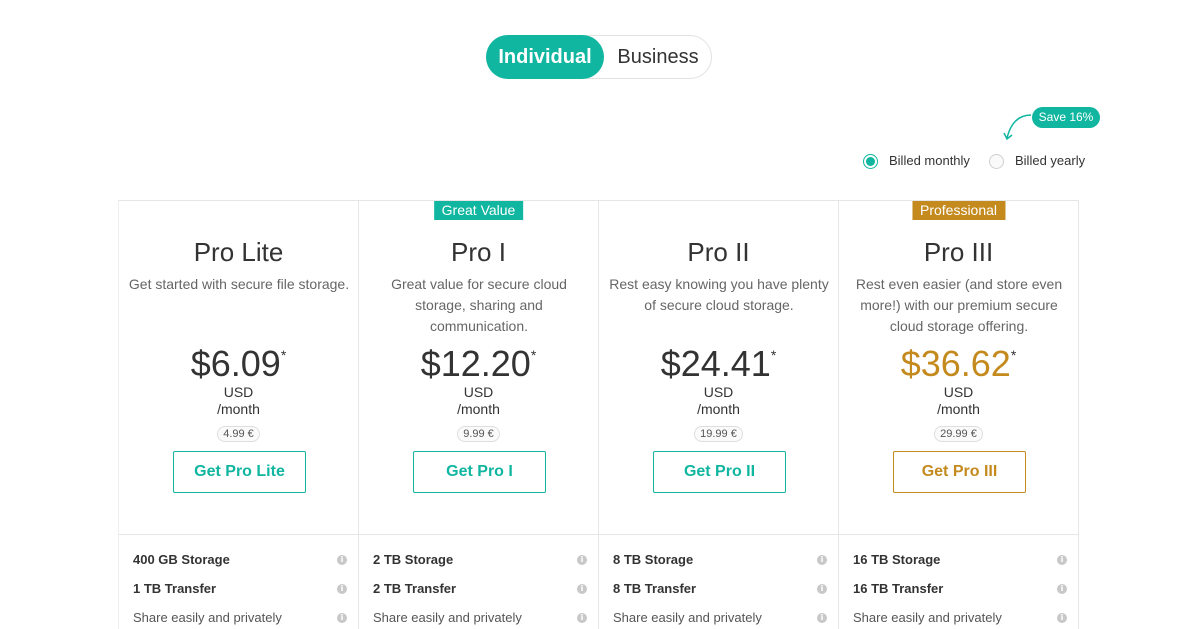  Describe the element at coordinates (720, 589) in the screenshot. I see `feature-transfer: 8 TB Transfer i` at that location.